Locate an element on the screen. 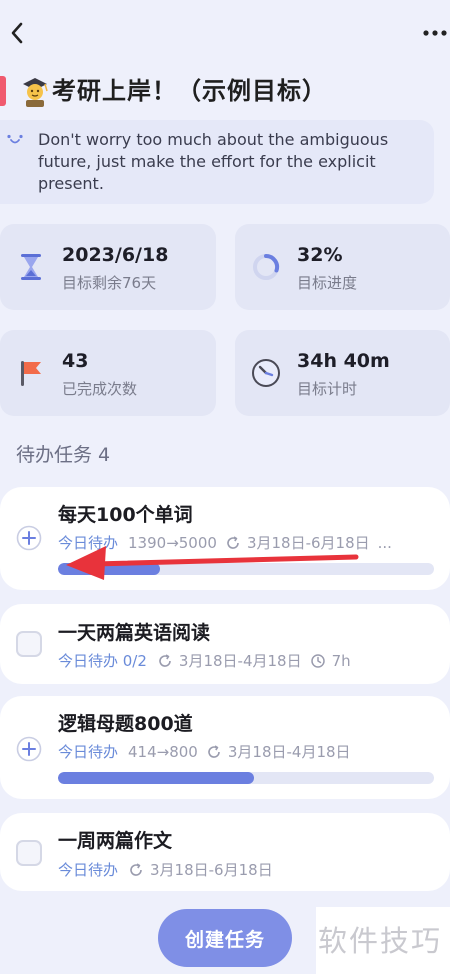 The image size is (450, 974). task-name: 每天100个单词 is located at coordinates (125, 515).